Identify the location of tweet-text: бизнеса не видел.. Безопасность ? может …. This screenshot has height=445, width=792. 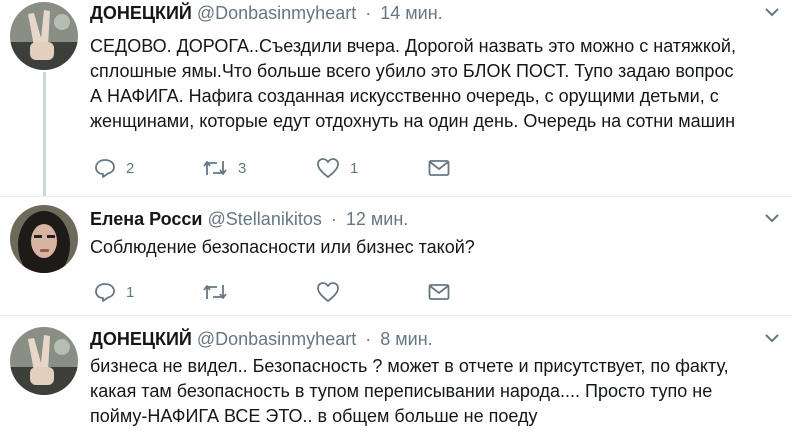
(409, 391).